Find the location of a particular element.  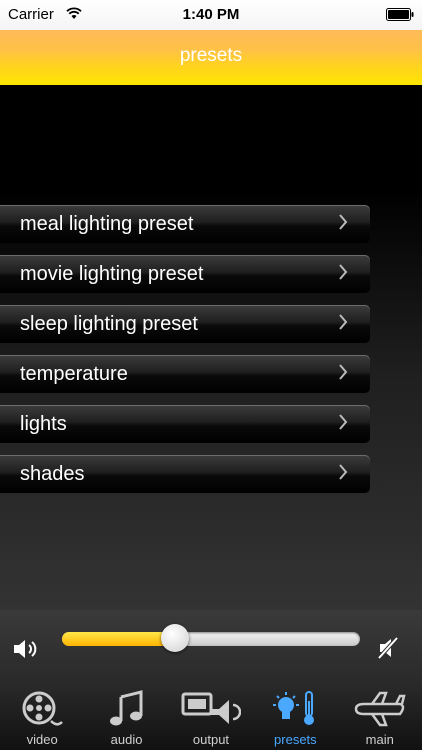

projector-speaker-icon is located at coordinates (211, 708).